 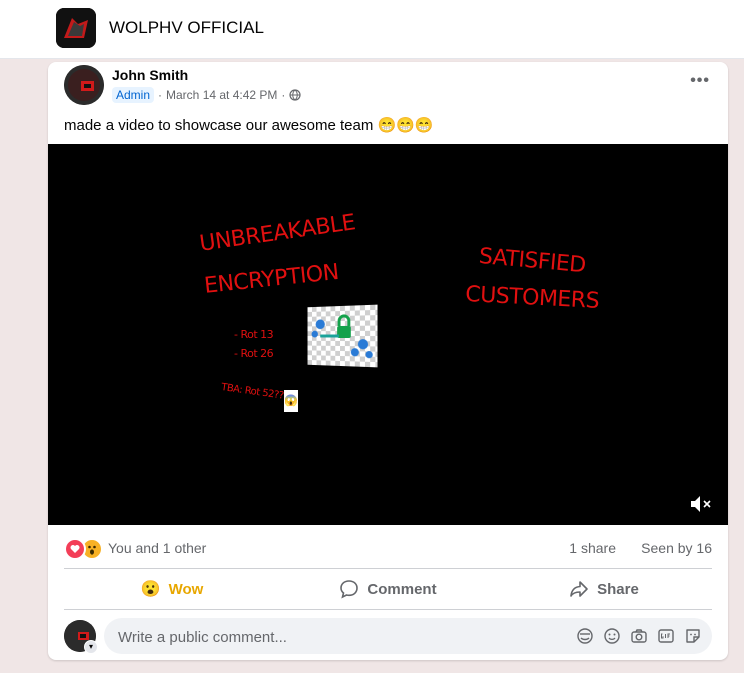 What do you see at coordinates (271, 279) in the screenshot?
I see `video-text-line: ENCRYPTION` at bounding box center [271, 279].